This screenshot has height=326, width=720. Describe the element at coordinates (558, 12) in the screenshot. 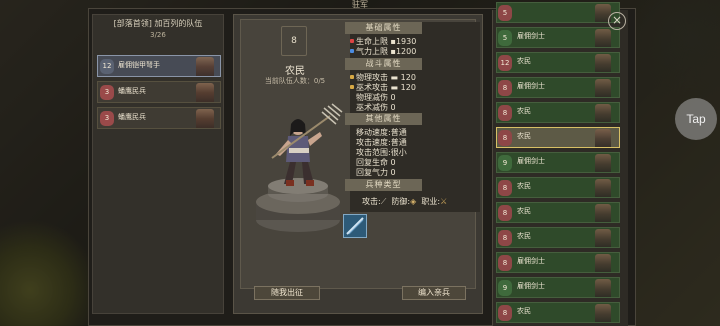

I see `roster-item: 5` at that location.